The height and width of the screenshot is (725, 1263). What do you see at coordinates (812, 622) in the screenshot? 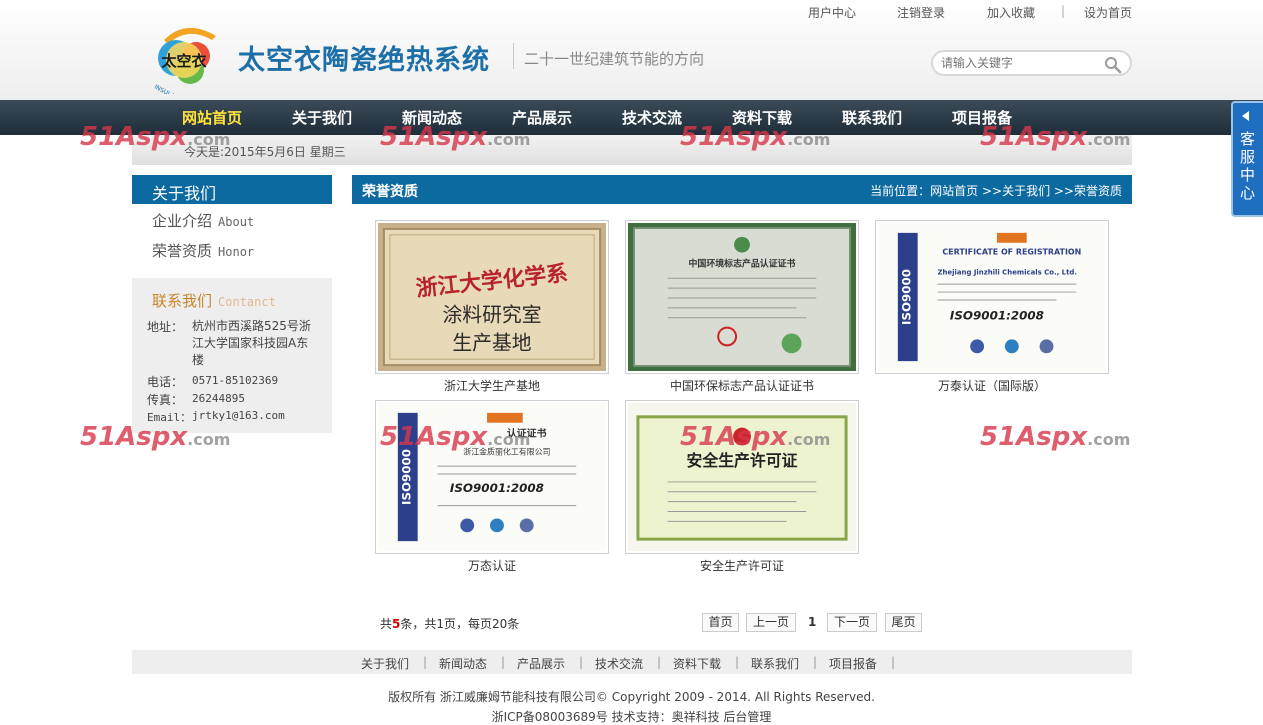
I see `current-page: 1` at bounding box center [812, 622].